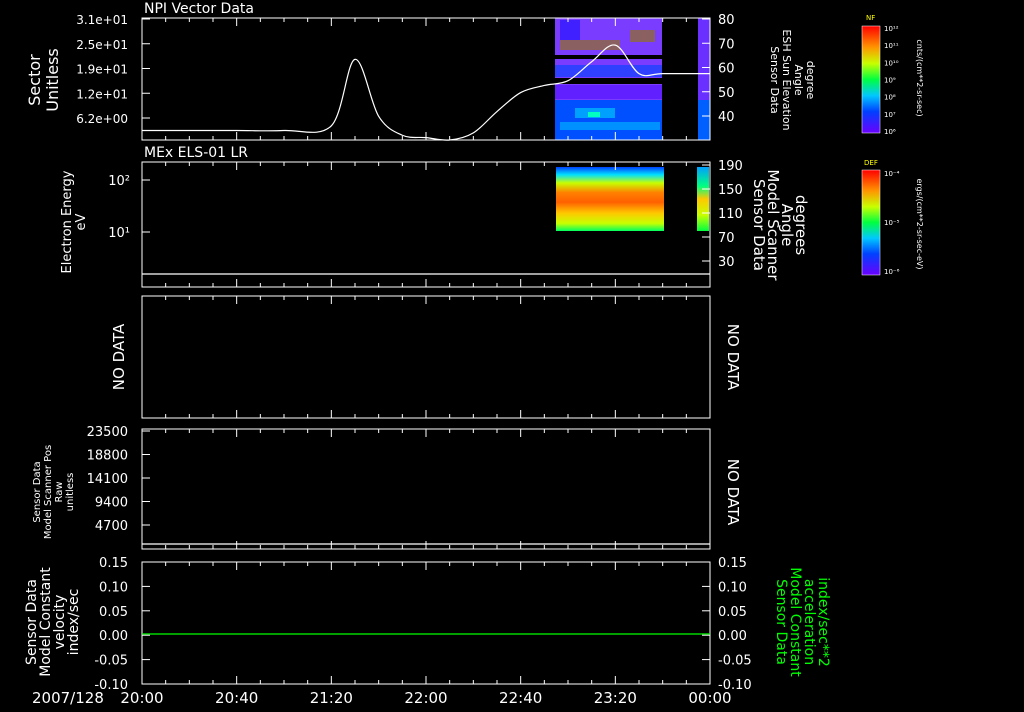  What do you see at coordinates (615, 698) in the screenshot?
I see `x-tick-label: 23:20` at bounding box center [615, 698].